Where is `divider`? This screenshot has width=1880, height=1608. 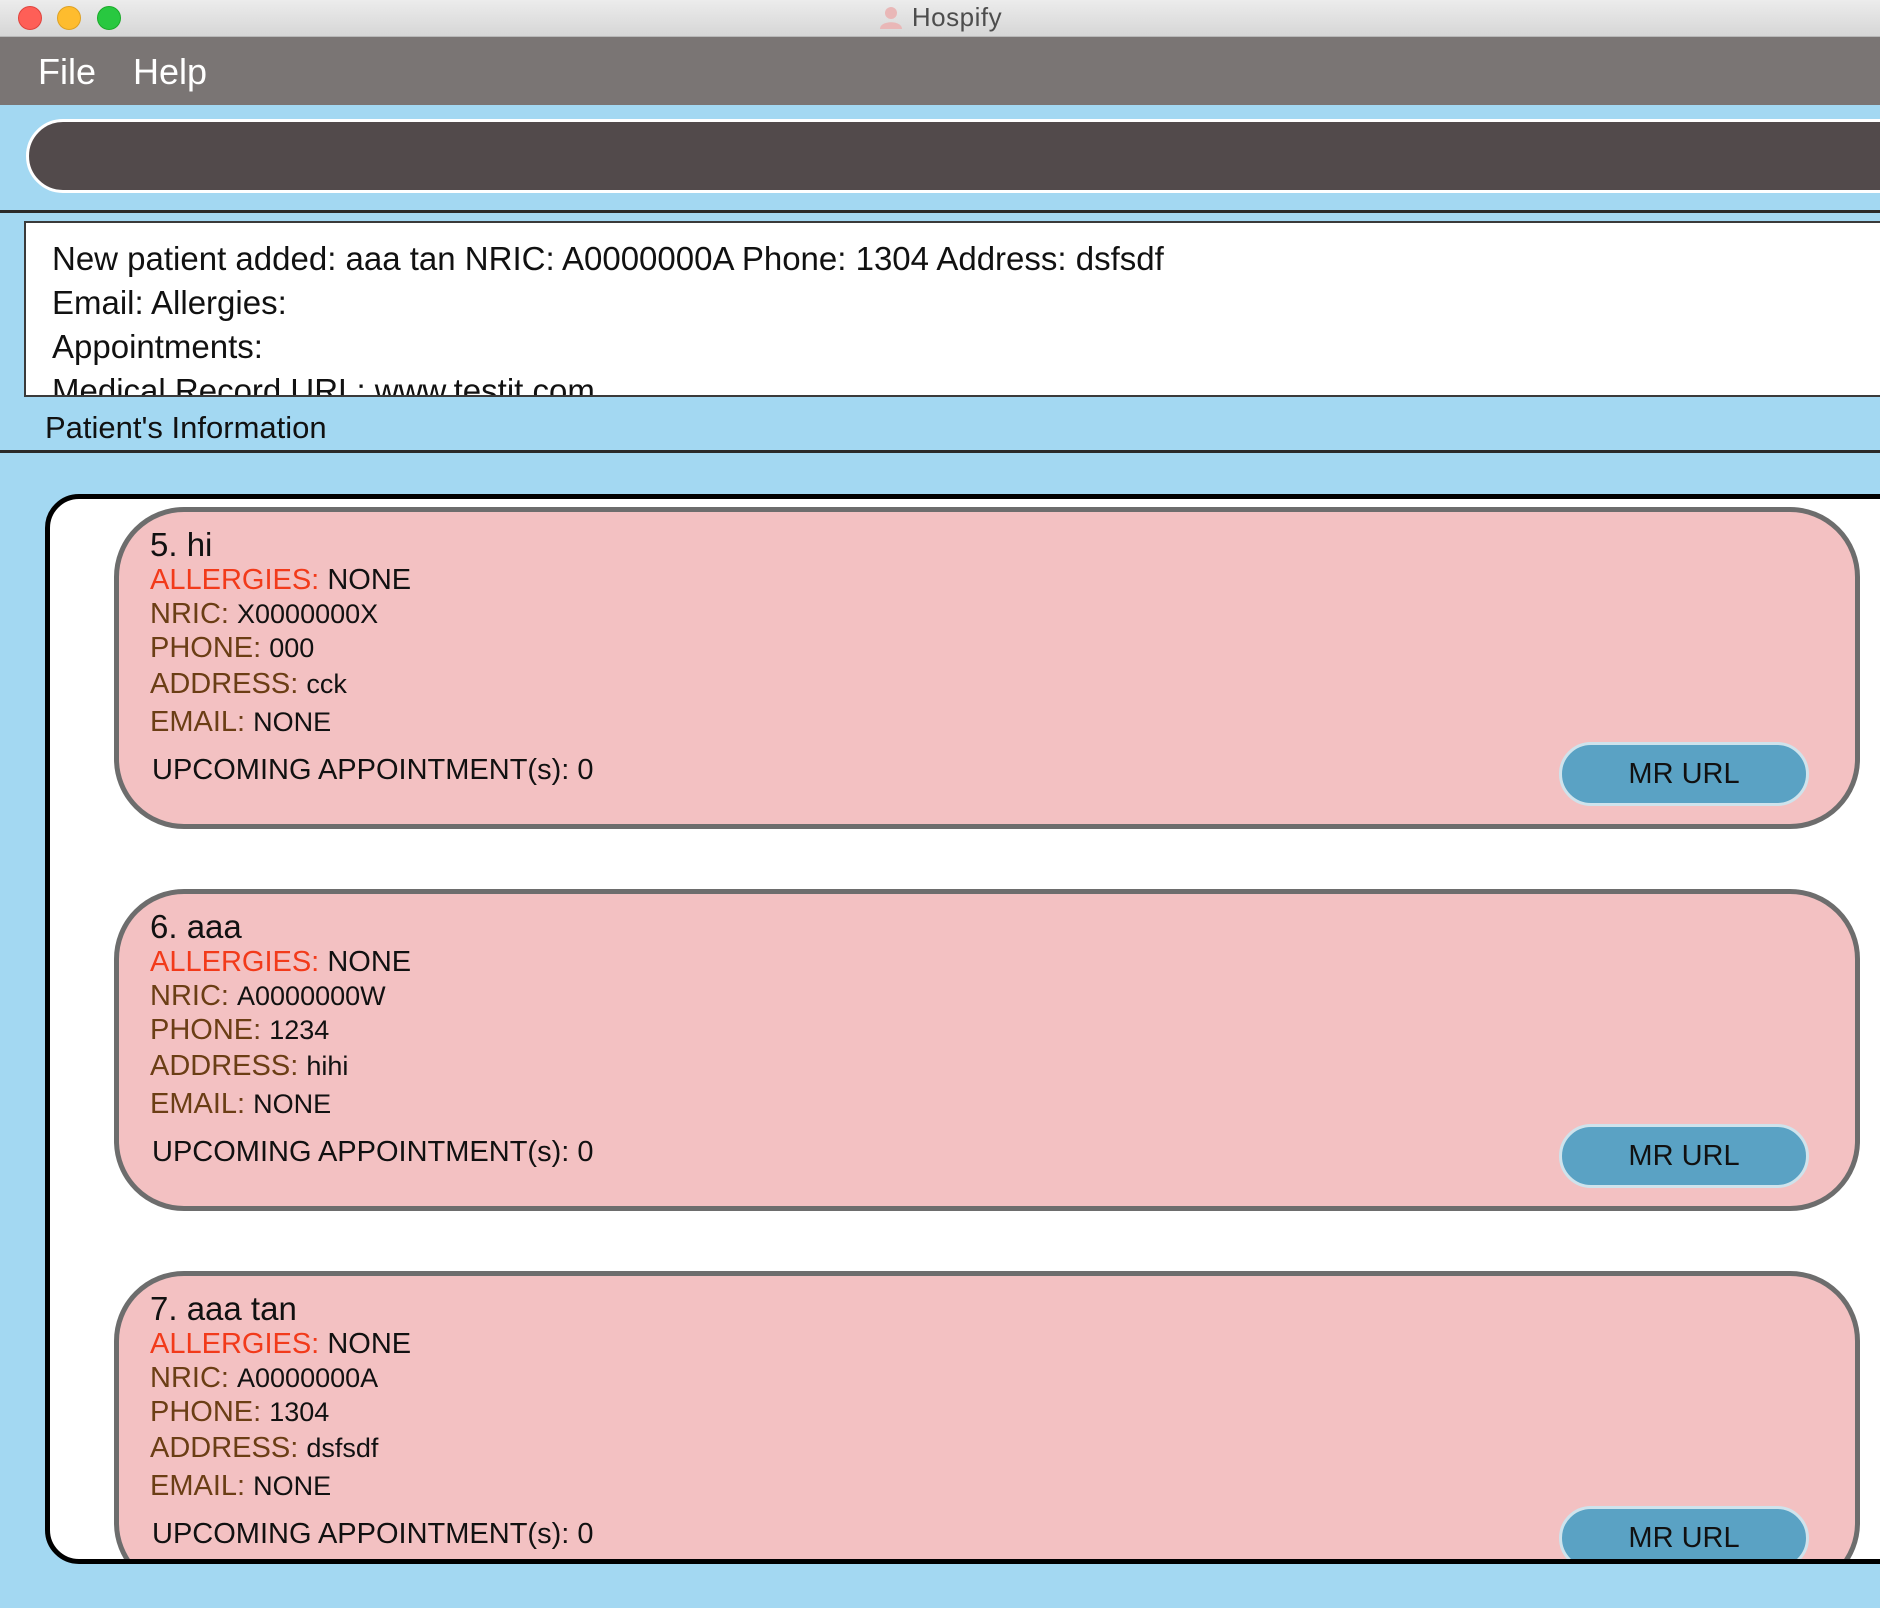 divider is located at coordinates (940, 451).